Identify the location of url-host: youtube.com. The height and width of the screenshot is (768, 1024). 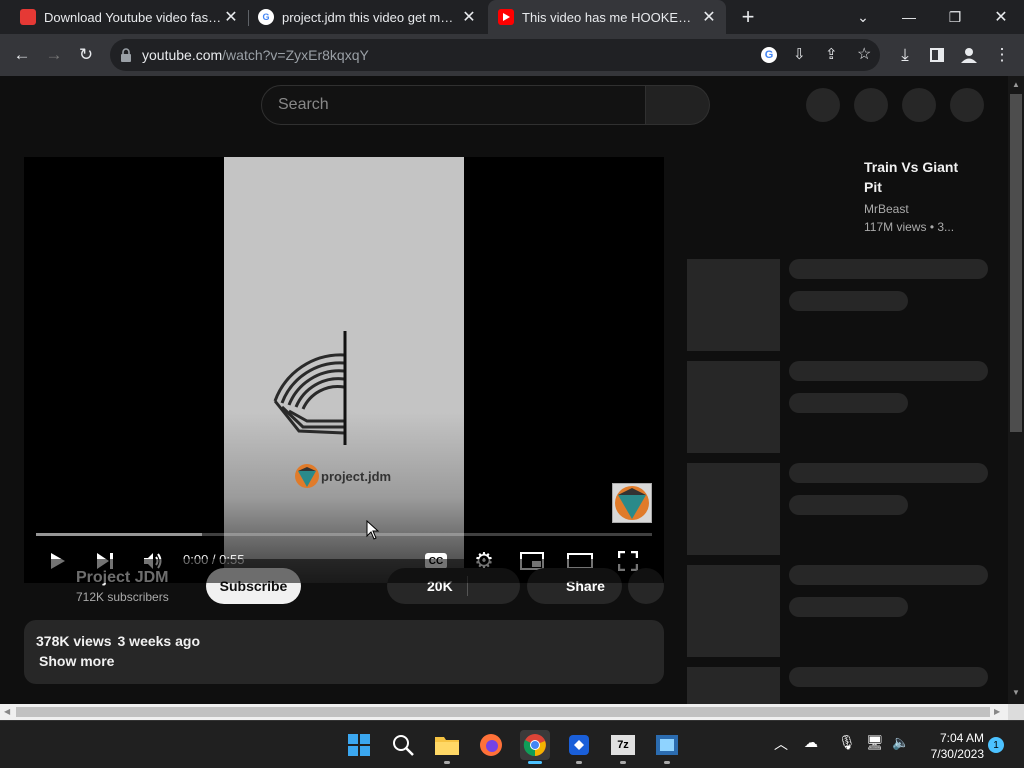
(182, 55).